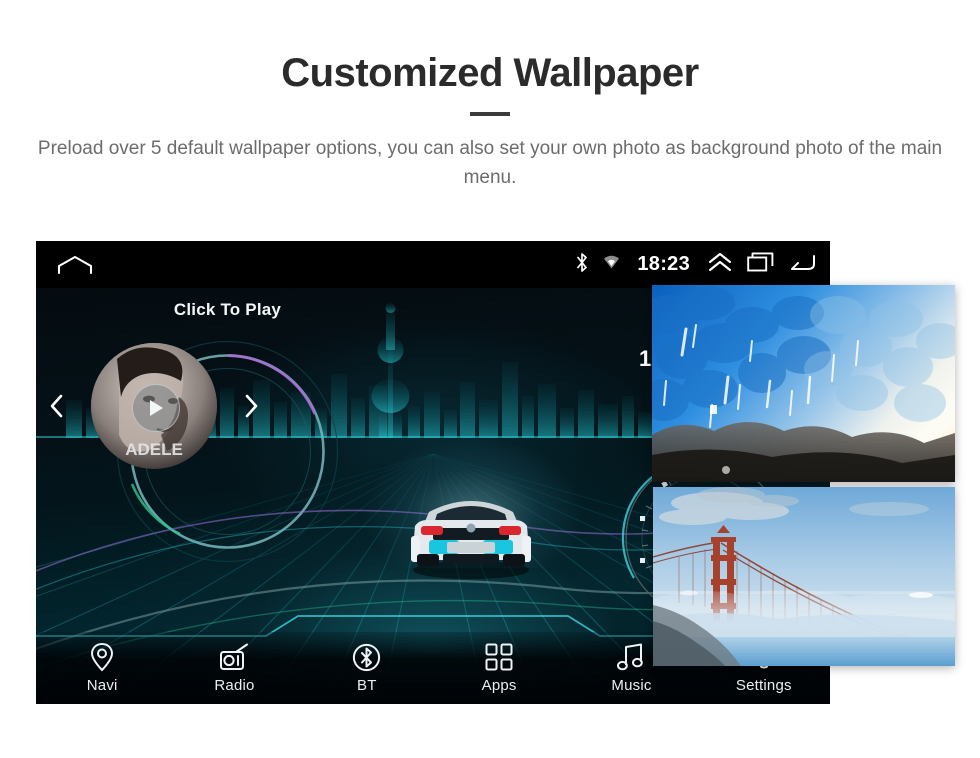  I want to click on chevron-left-icon, so click(57, 406).